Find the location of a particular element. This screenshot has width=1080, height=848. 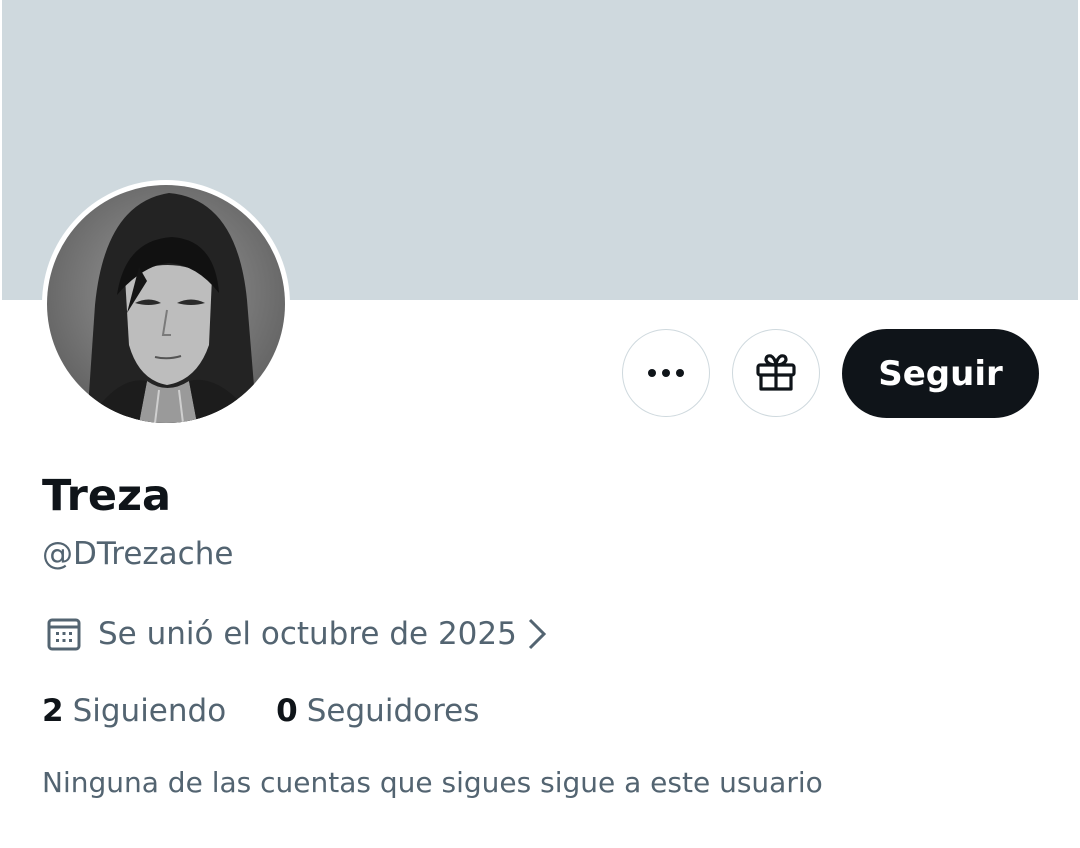

follow-stats: 2 Siguiendo 0 Seguidores is located at coordinates (285, 711).